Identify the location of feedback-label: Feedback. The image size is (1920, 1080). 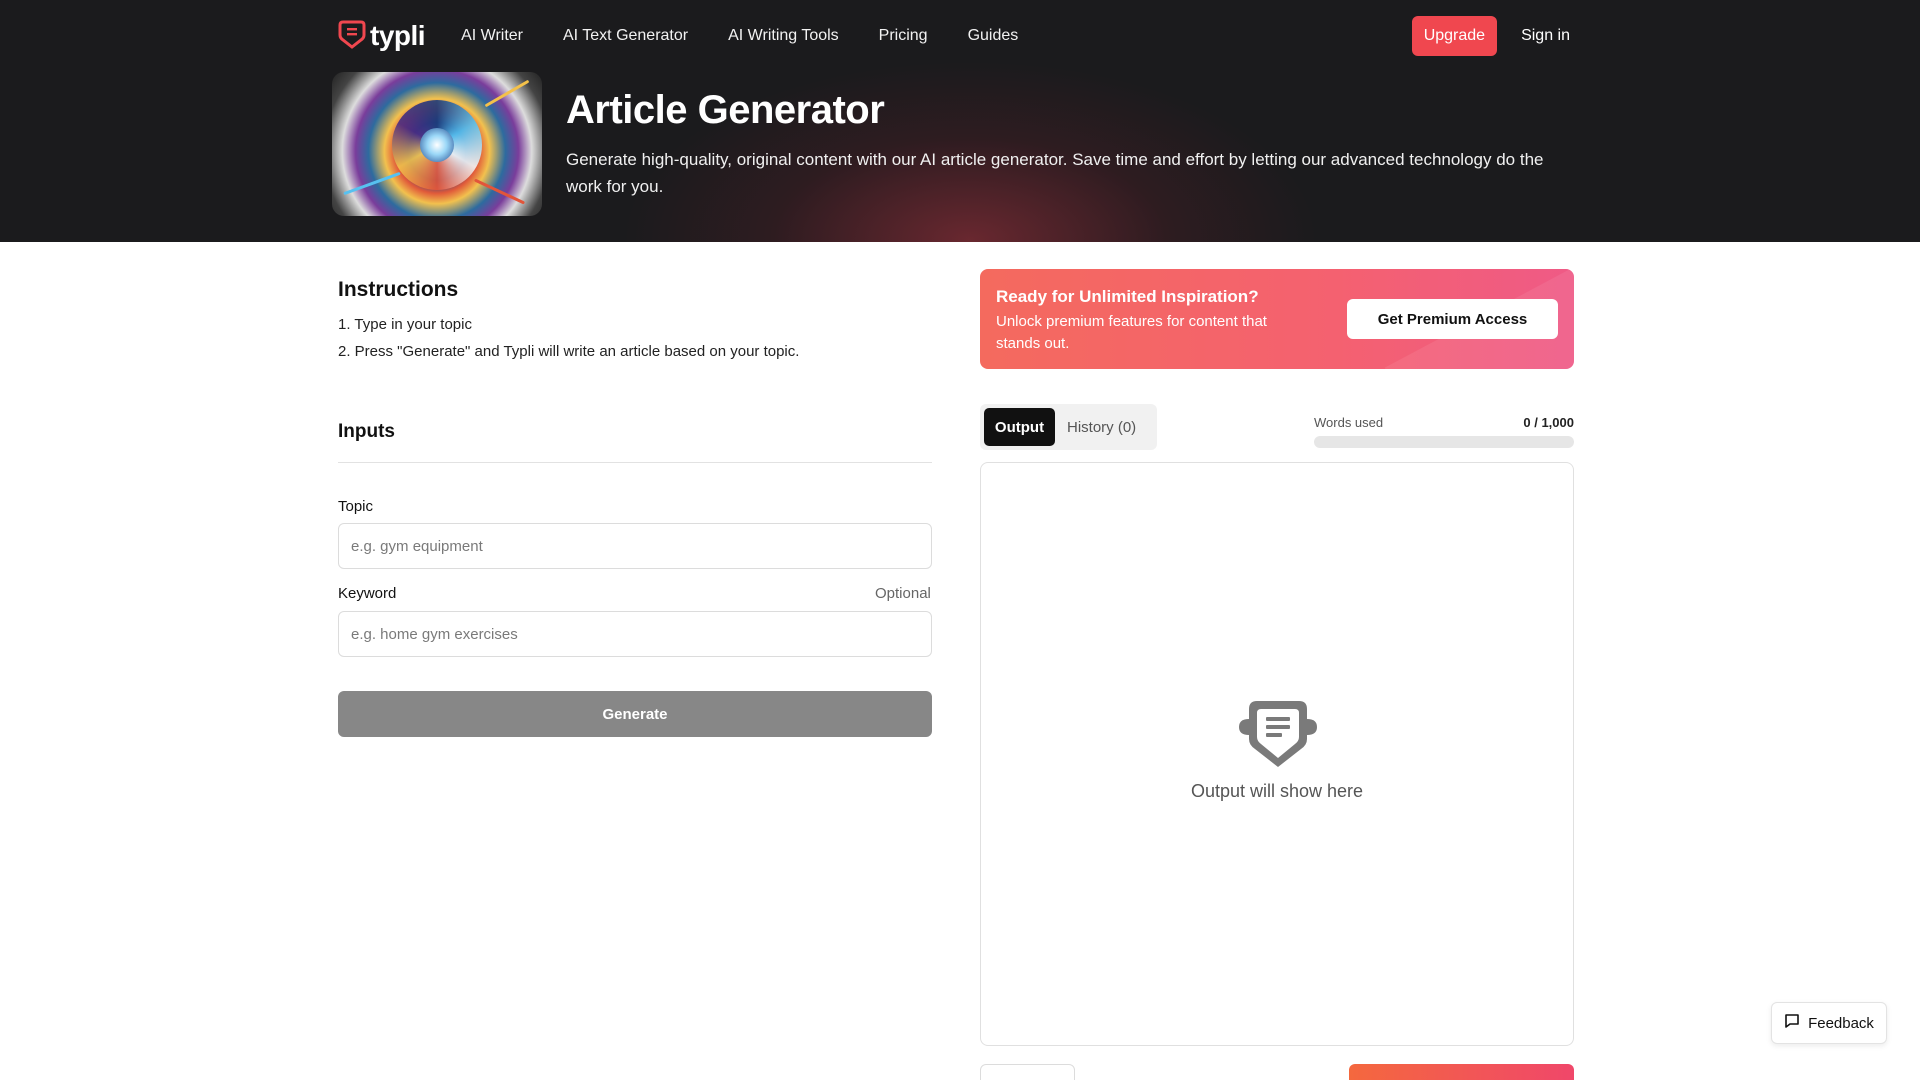
(1841, 1023).